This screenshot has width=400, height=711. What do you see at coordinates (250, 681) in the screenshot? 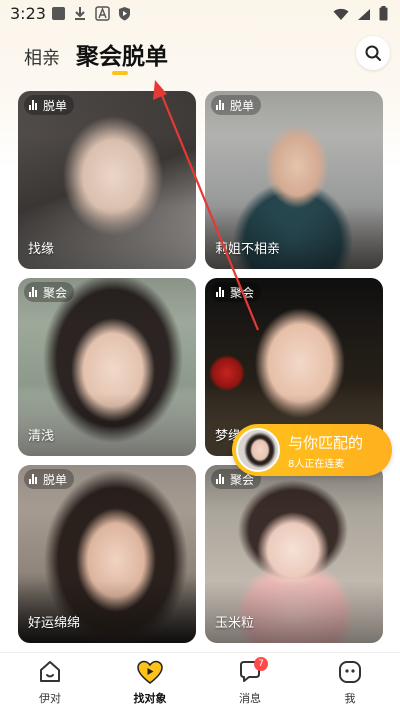
I see `nav-item-messages: 7 消息` at bounding box center [250, 681].